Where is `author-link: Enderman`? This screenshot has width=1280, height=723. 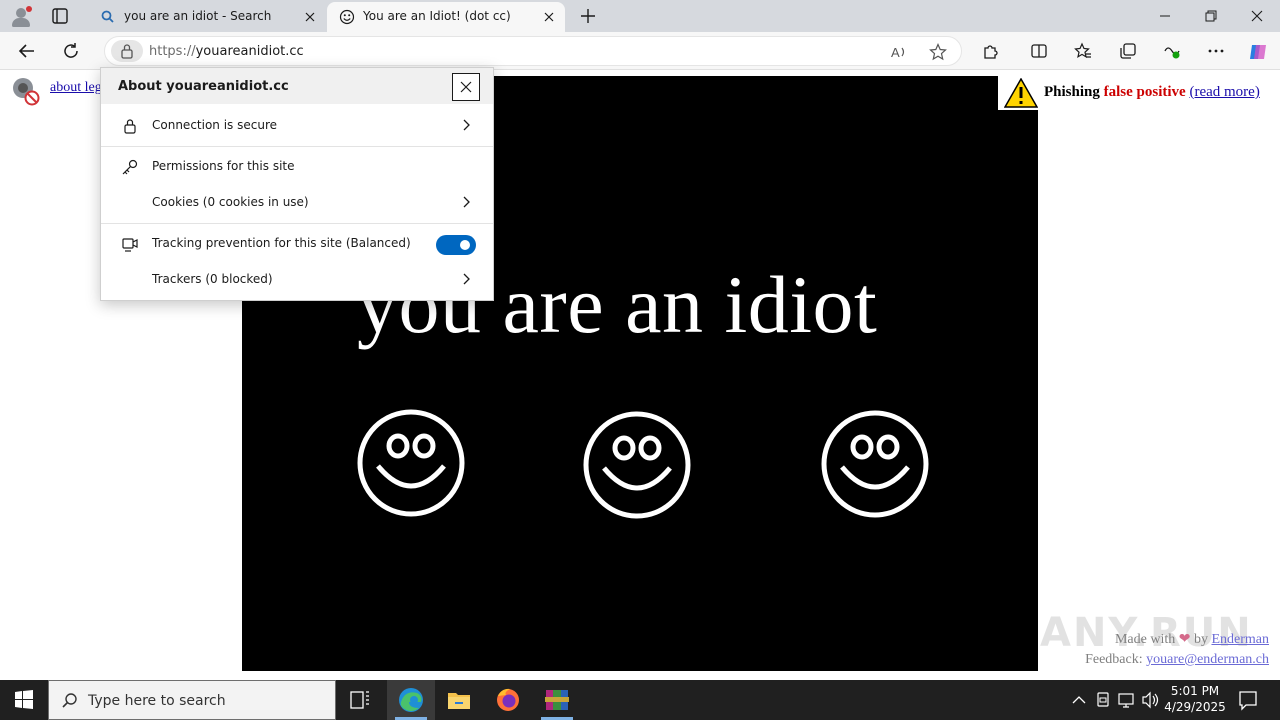 author-link: Enderman is located at coordinates (1240, 639).